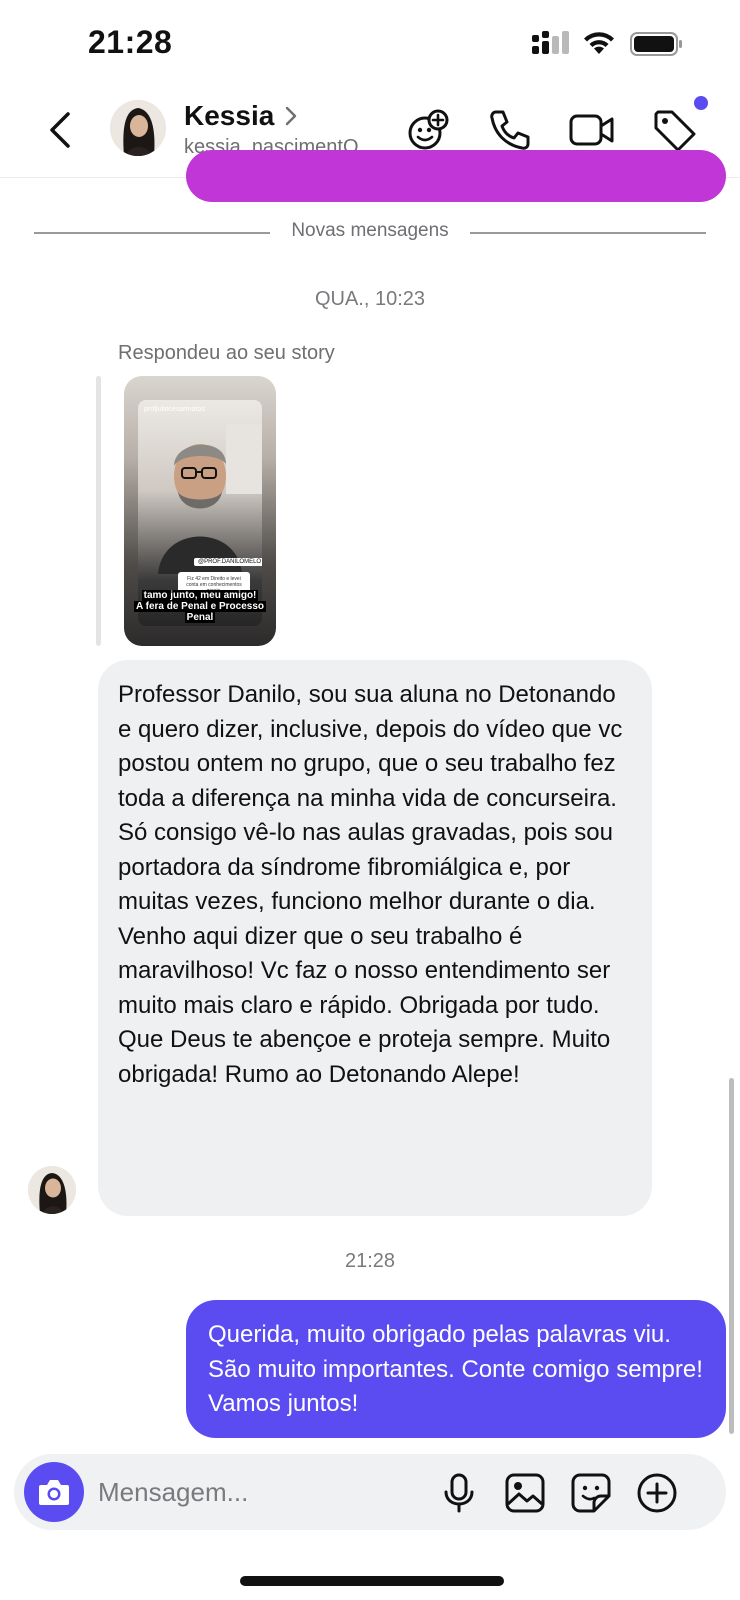 This screenshot has width=740, height=1600. I want to click on contact-name-row: Kessia, so click(241, 116).